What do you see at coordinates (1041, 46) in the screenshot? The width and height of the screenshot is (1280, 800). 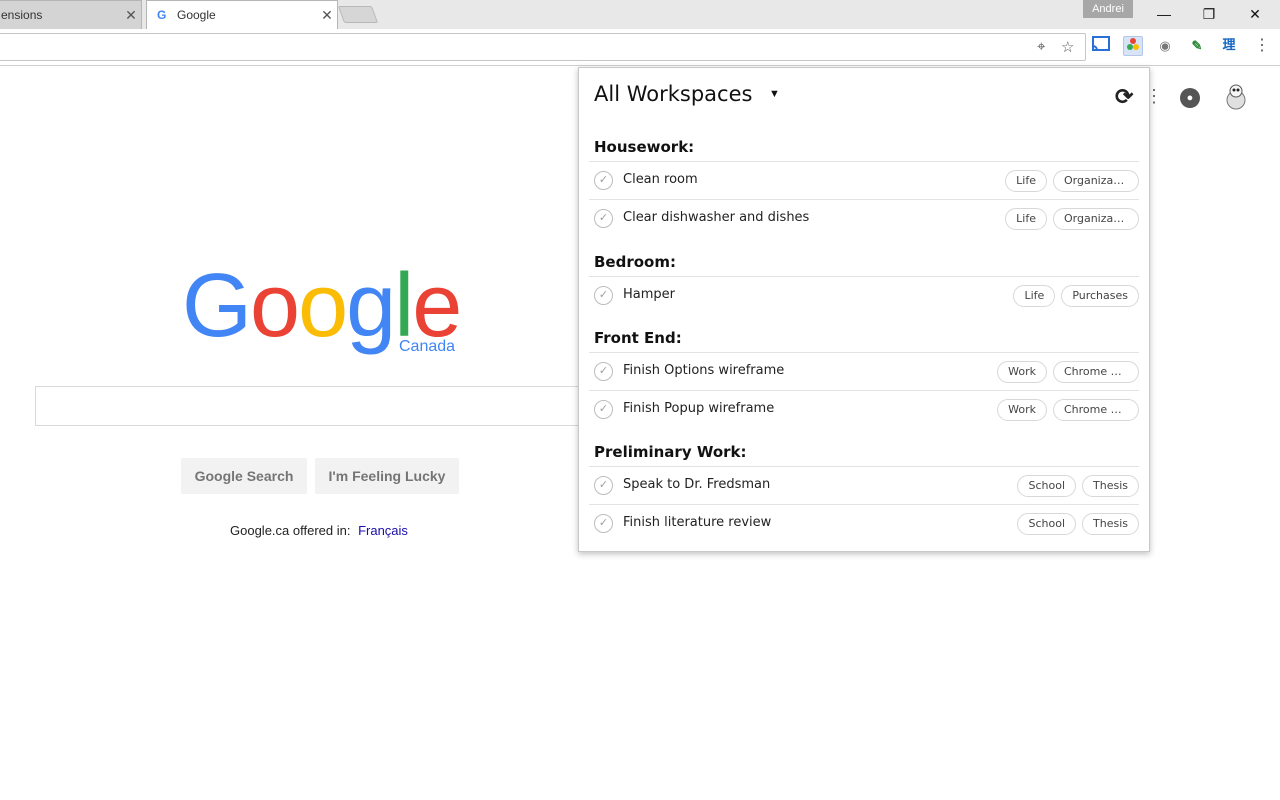 I see `location-icon: ⌖` at bounding box center [1041, 46].